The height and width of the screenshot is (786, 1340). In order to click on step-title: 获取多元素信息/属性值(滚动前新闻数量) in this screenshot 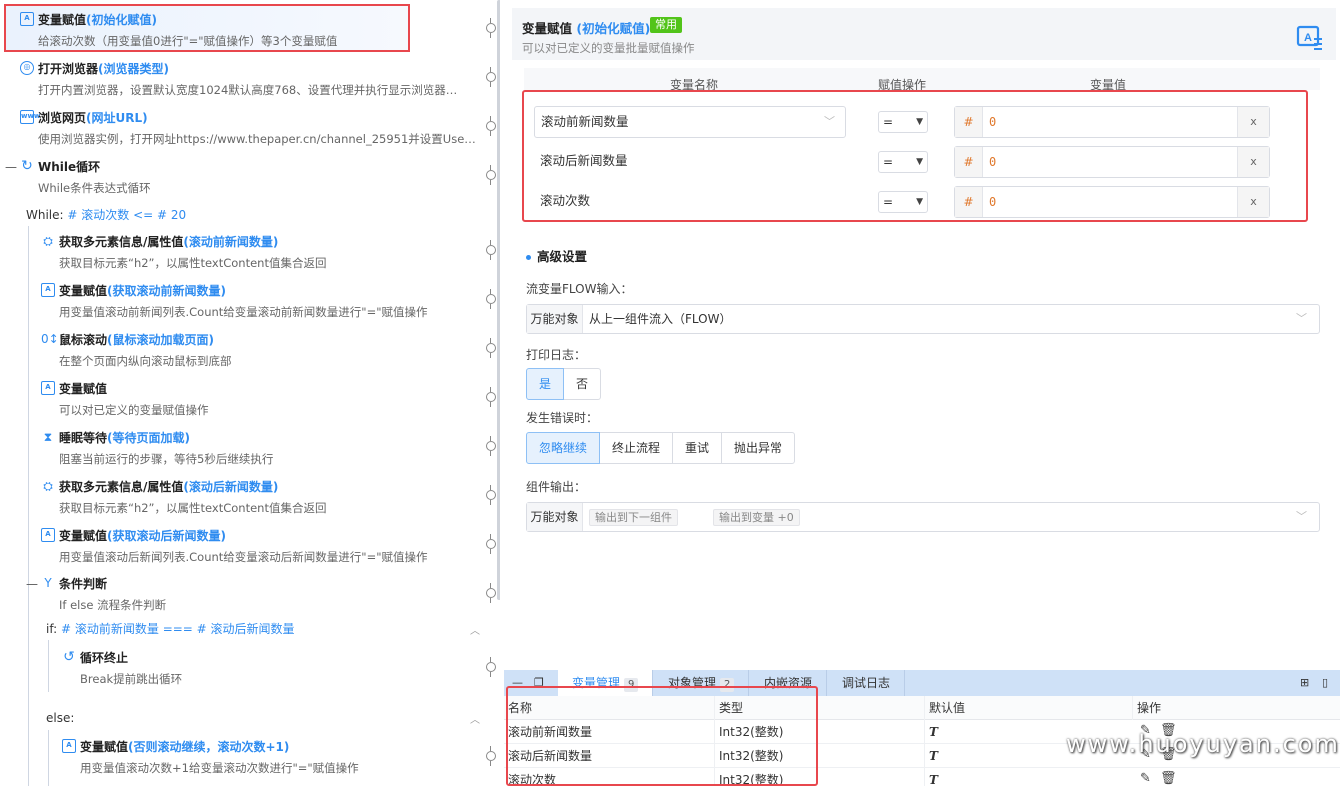, I will do `click(169, 242)`.